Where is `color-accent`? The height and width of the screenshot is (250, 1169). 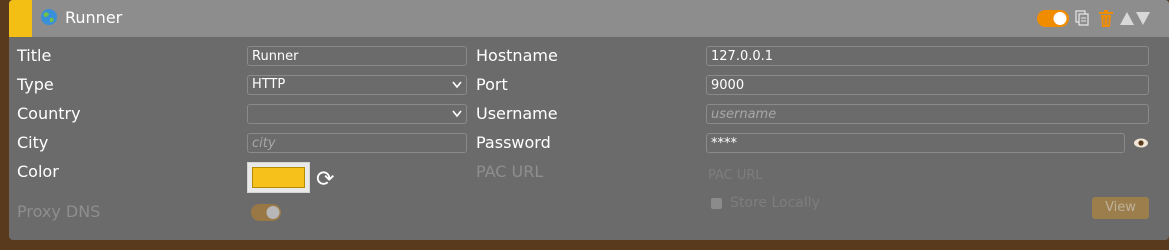 color-accent is located at coordinates (20, 18).